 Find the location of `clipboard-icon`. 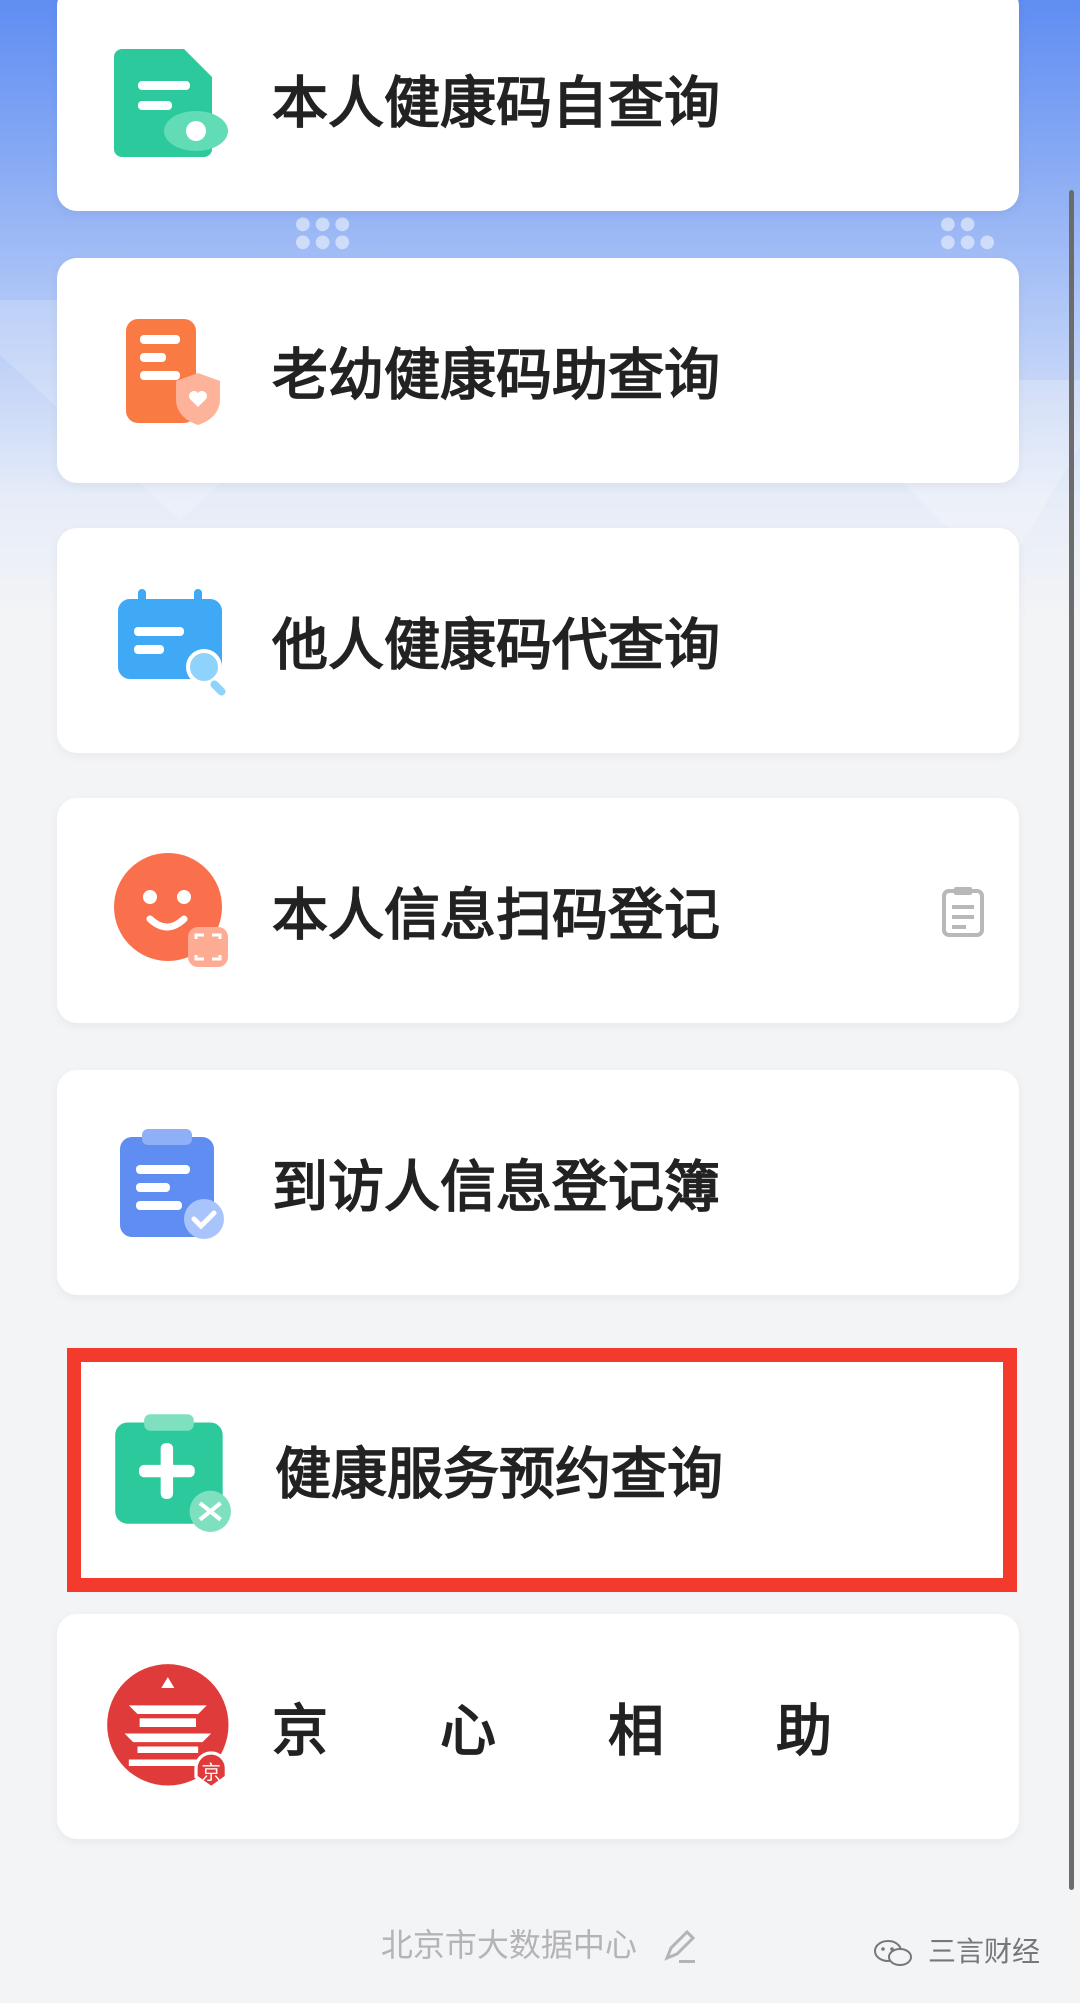

clipboard-icon is located at coordinates (963, 911).